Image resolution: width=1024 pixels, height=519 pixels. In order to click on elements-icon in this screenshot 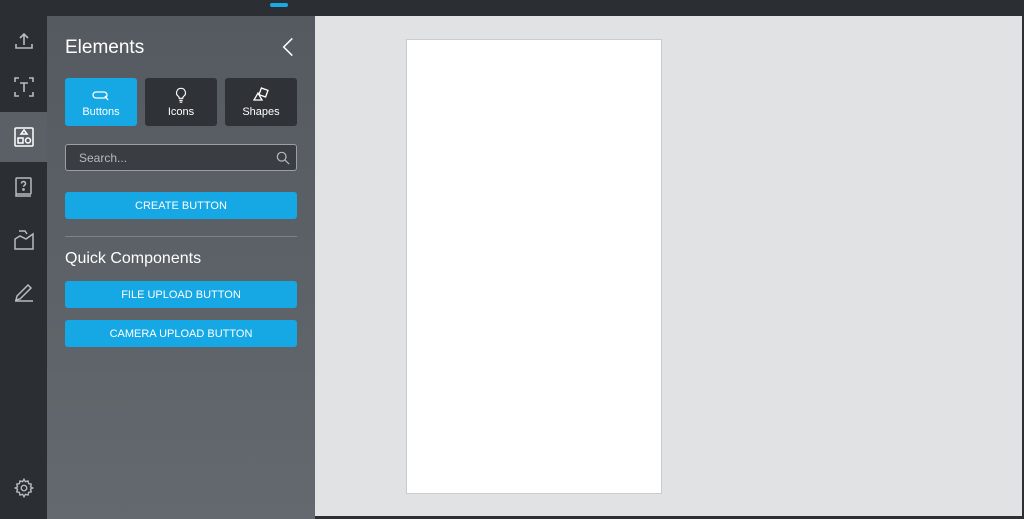, I will do `click(23, 137)`.